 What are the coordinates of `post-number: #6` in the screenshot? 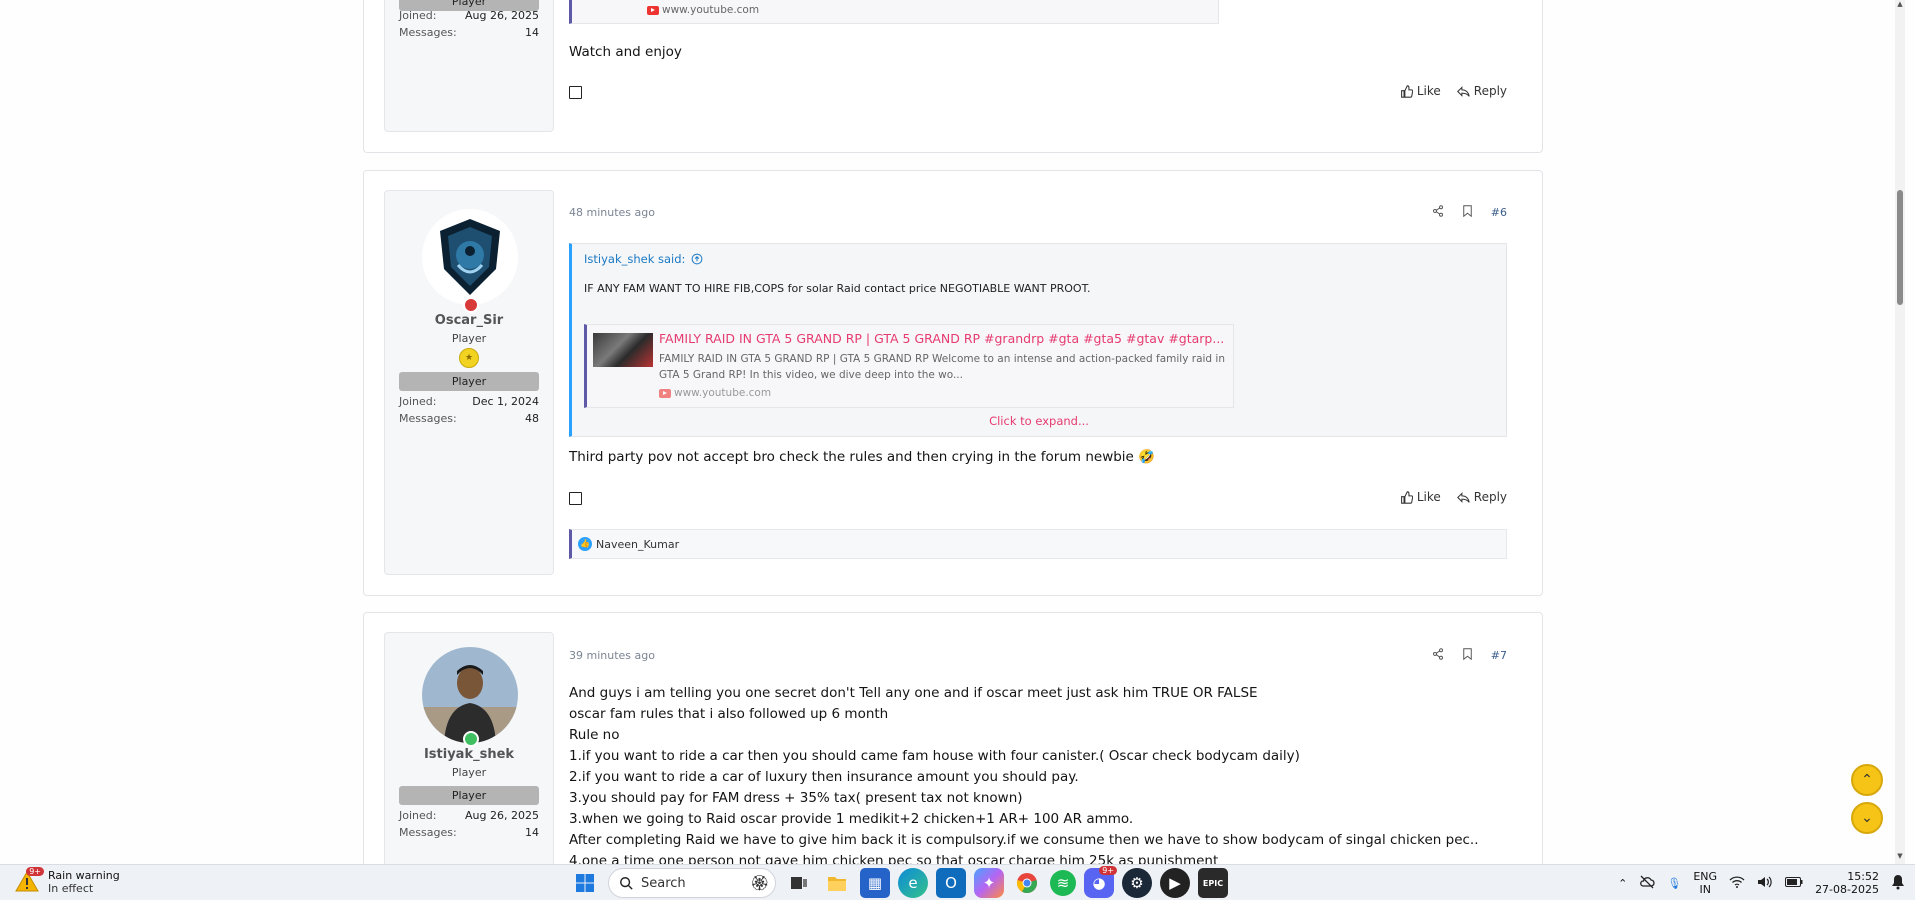 It's located at (1499, 212).